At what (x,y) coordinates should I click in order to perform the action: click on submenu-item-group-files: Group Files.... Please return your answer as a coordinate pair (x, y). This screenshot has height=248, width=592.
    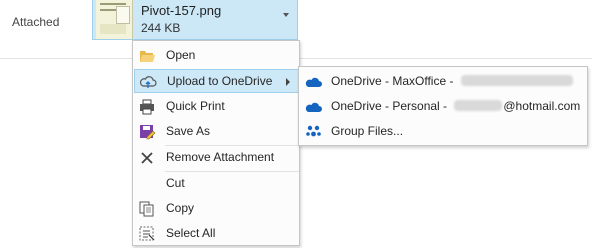
    Looking at the image, I should click on (443, 132).